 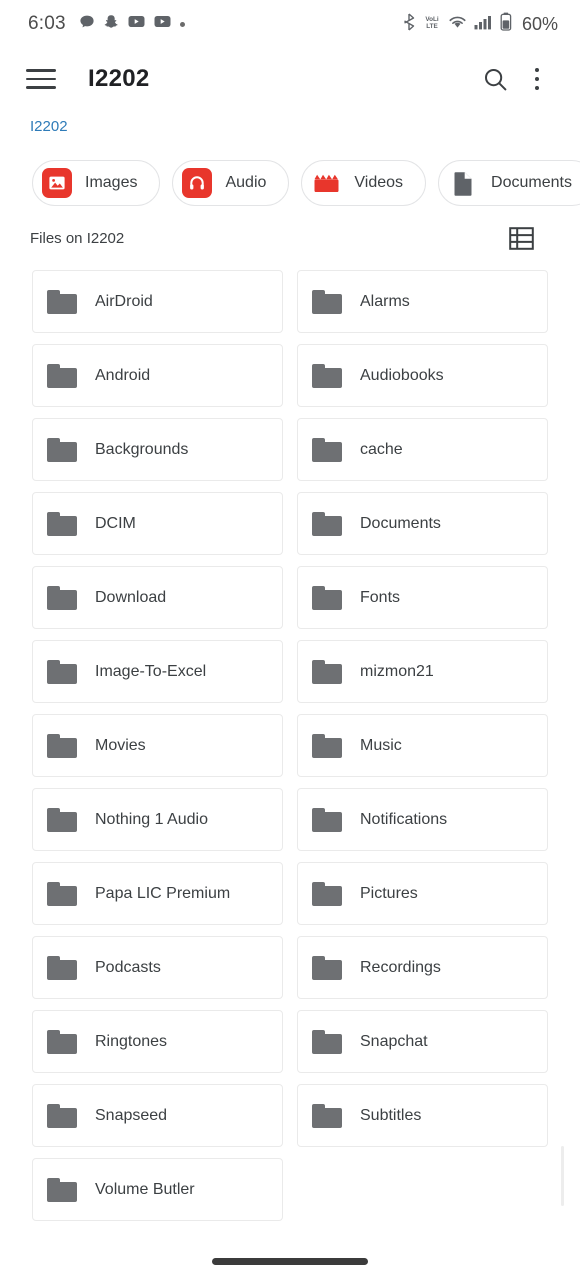 I want to click on dot-icon, so click(x=182, y=24).